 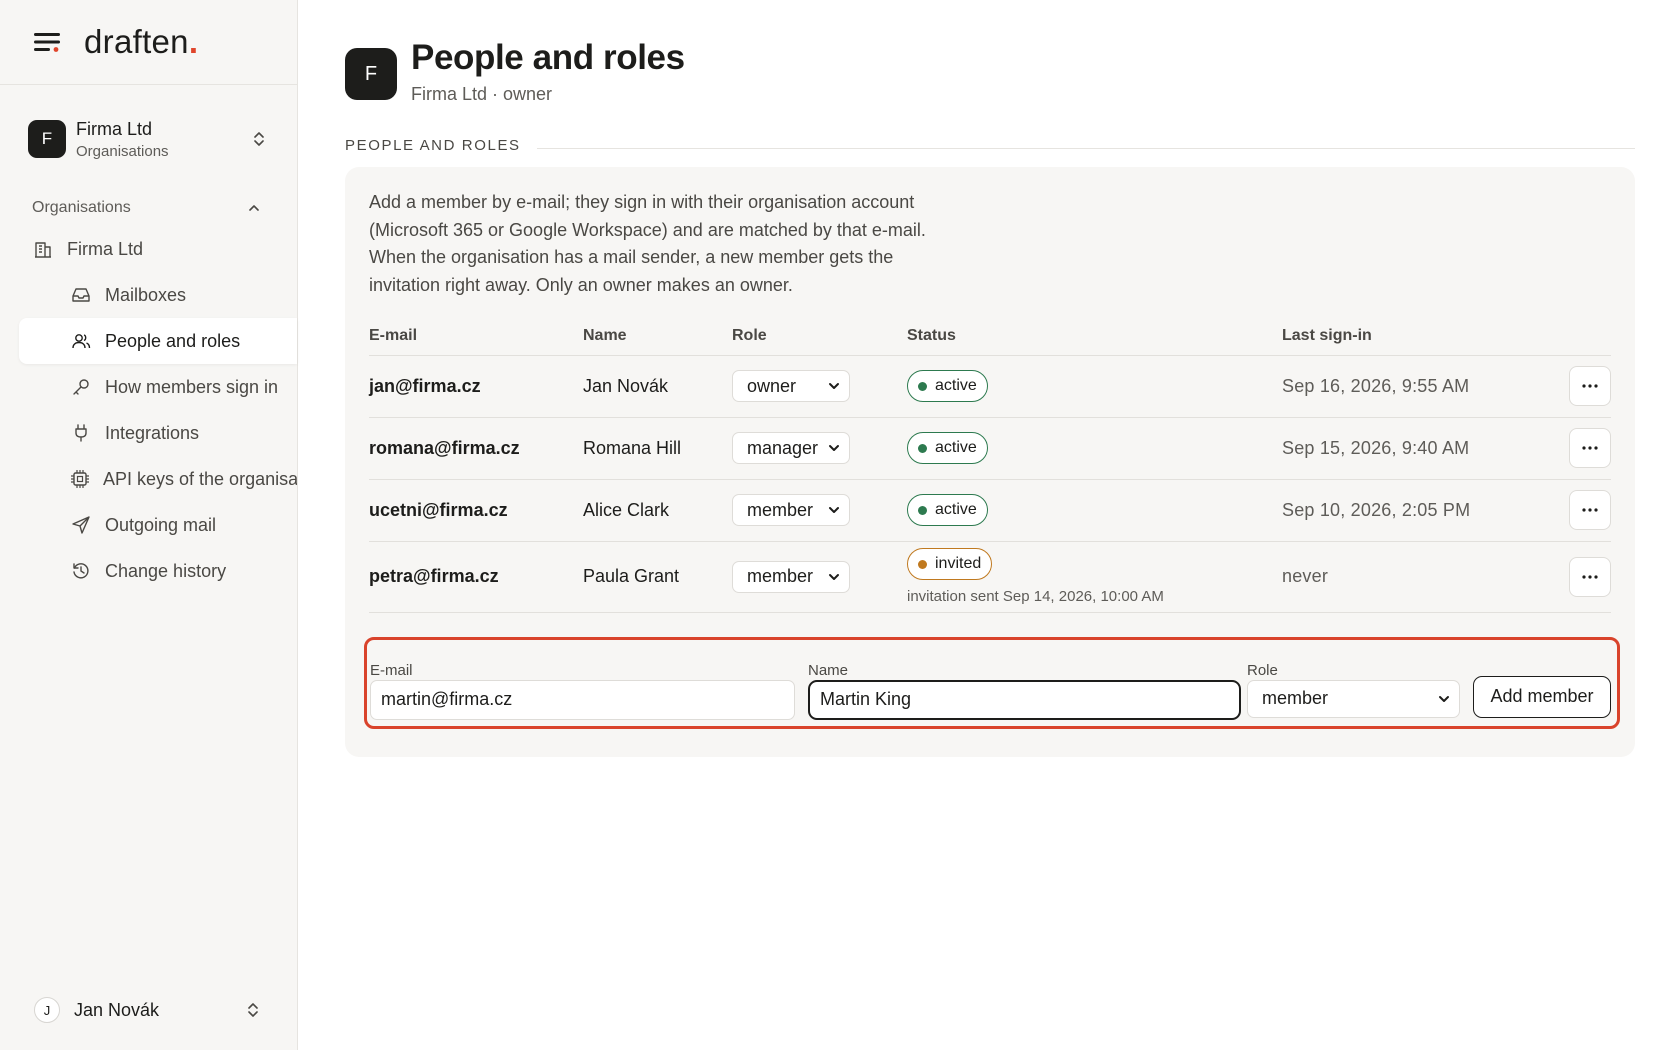 I want to click on logo: draften., so click(x=141, y=42).